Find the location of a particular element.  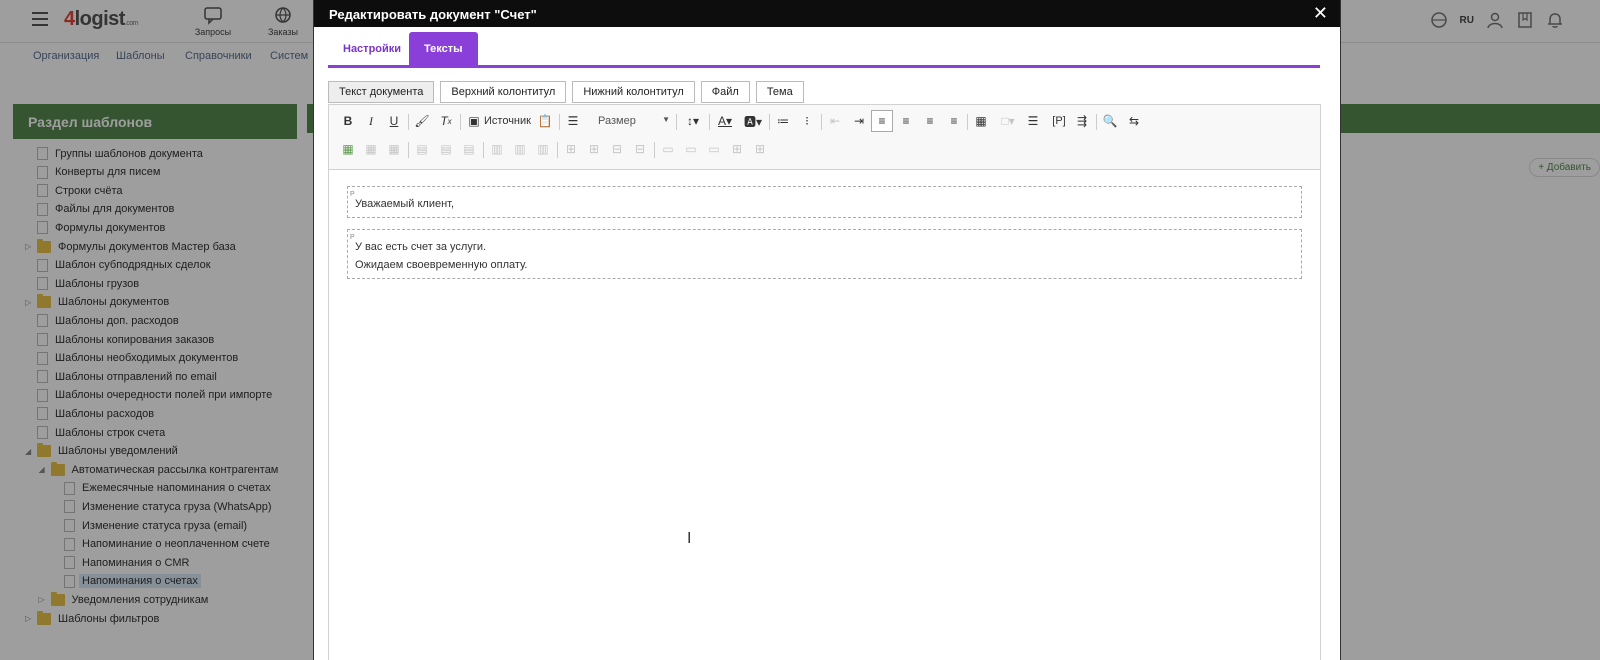

subtab-subject: Тема is located at coordinates (779, 92).